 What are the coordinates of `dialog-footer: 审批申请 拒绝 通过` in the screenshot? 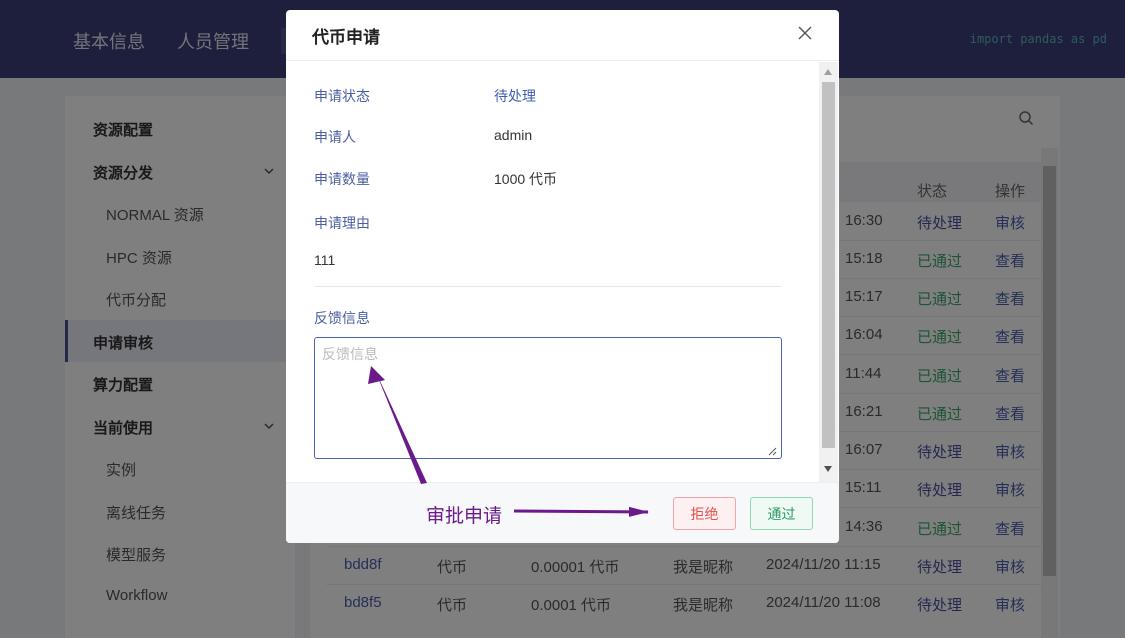 It's located at (562, 512).